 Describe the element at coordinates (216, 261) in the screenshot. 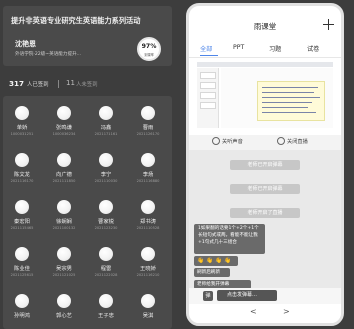

I see `emoji-message: 👋 👋 👋 👋` at that location.